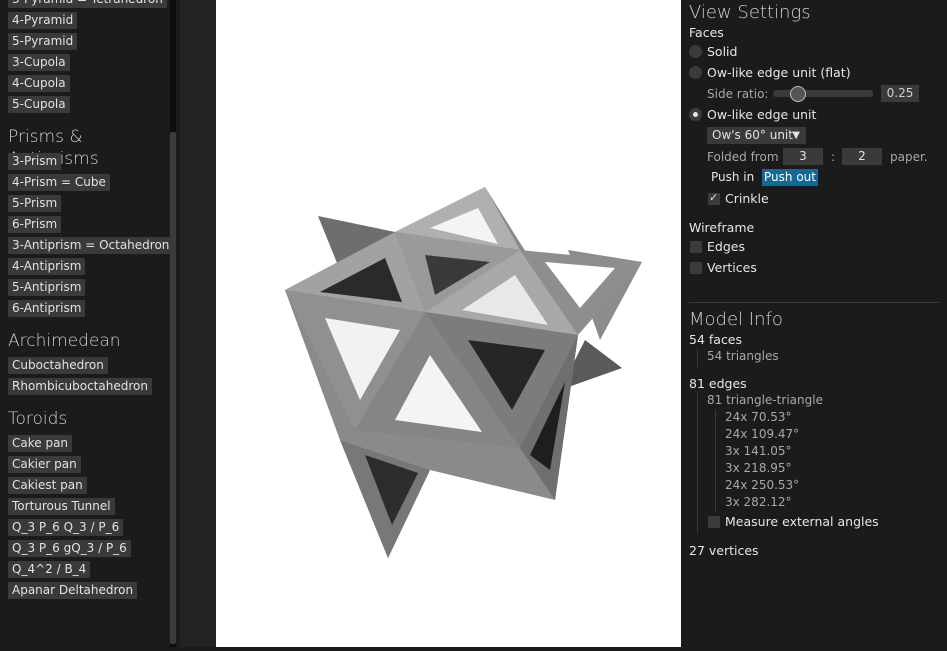 This screenshot has width=947, height=651. Describe the element at coordinates (59, 182) in the screenshot. I see `polyhedron-button: 4-Prism = Cube` at that location.